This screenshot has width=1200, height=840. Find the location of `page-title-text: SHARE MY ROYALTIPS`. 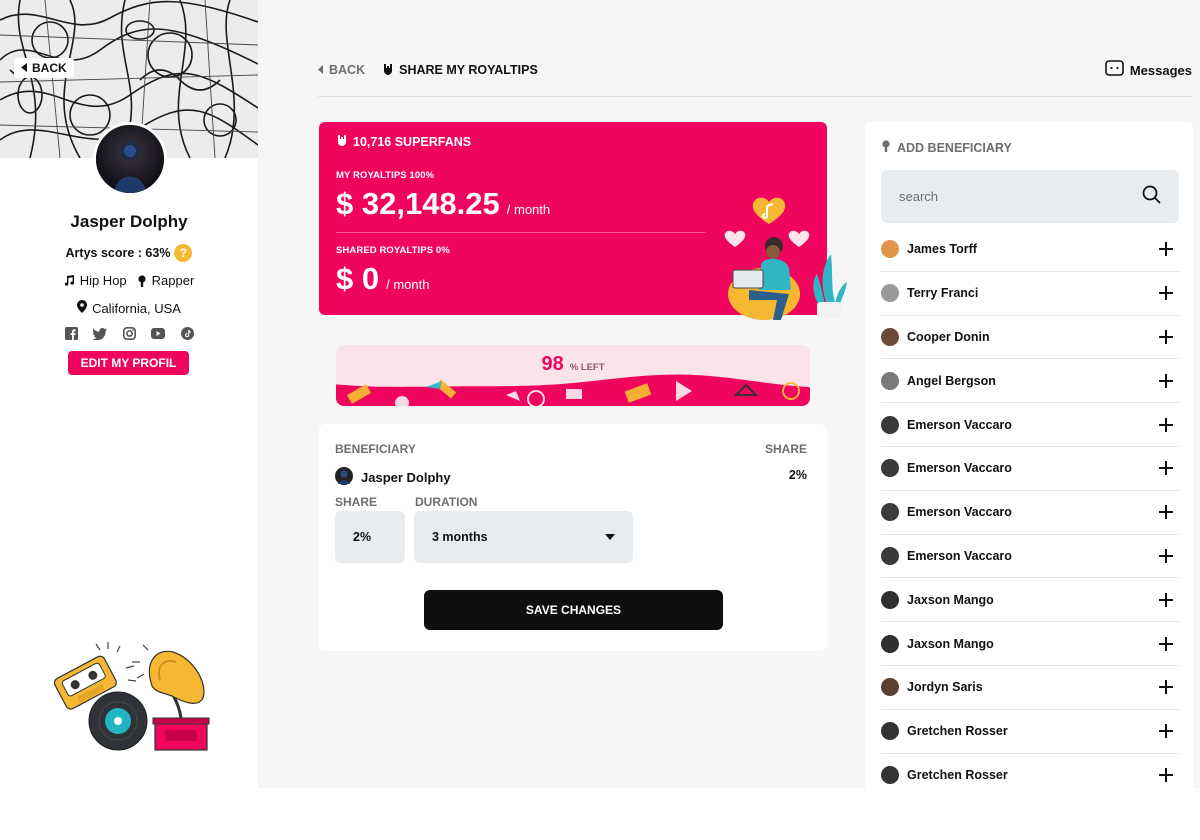

page-title-text: SHARE MY ROYALTIPS is located at coordinates (468, 70).